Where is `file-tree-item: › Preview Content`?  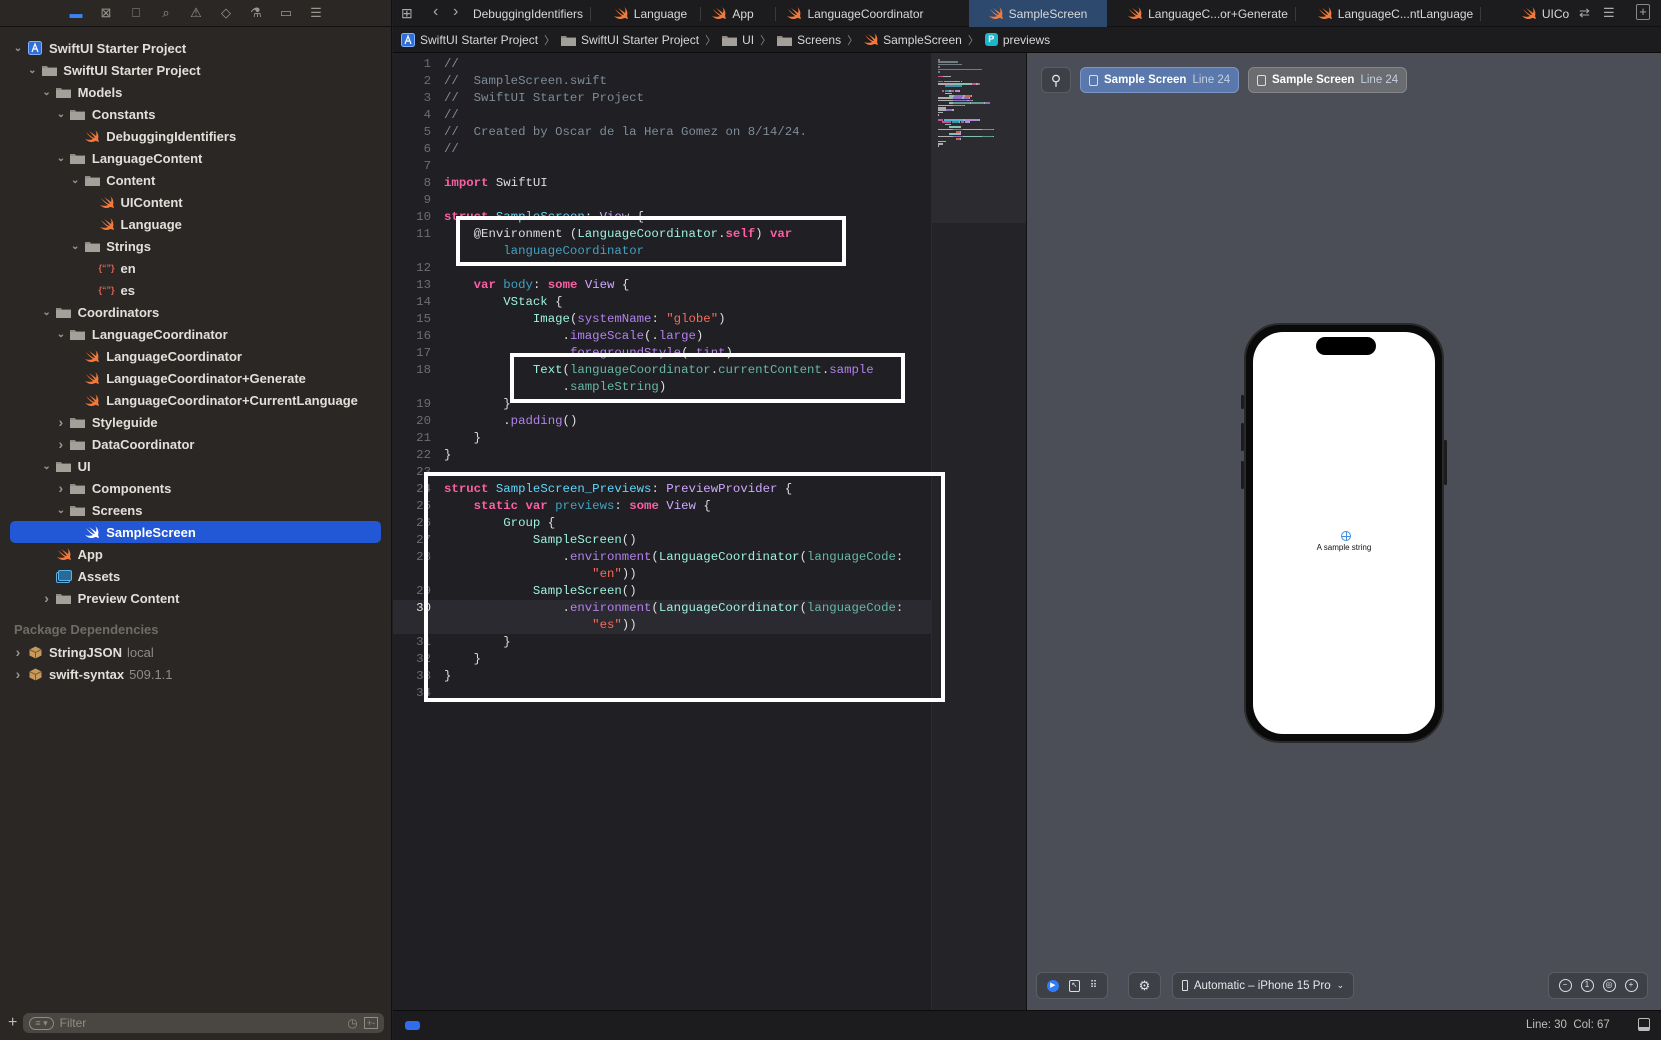 file-tree-item: › Preview Content is located at coordinates (195, 598).